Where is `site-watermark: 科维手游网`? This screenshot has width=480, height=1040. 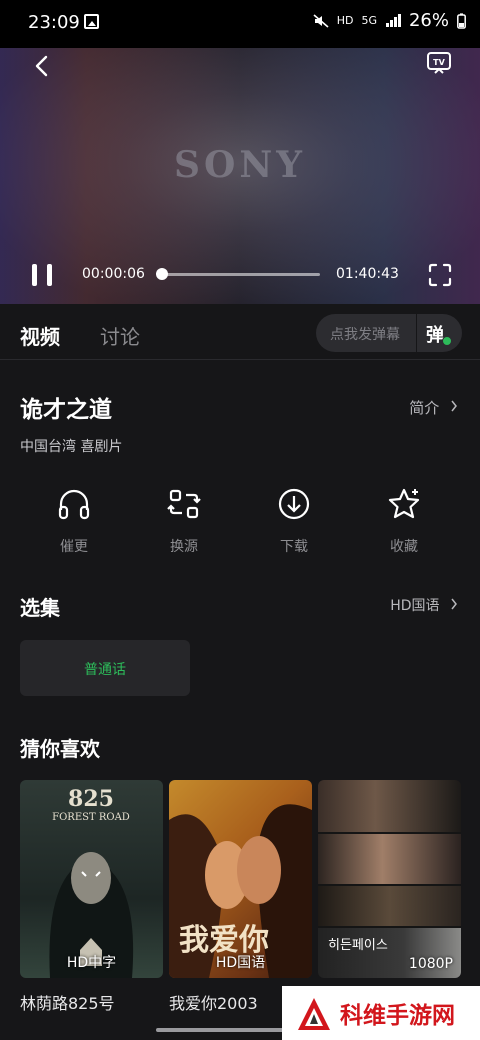
site-watermark: 科维手游网 is located at coordinates (381, 1013).